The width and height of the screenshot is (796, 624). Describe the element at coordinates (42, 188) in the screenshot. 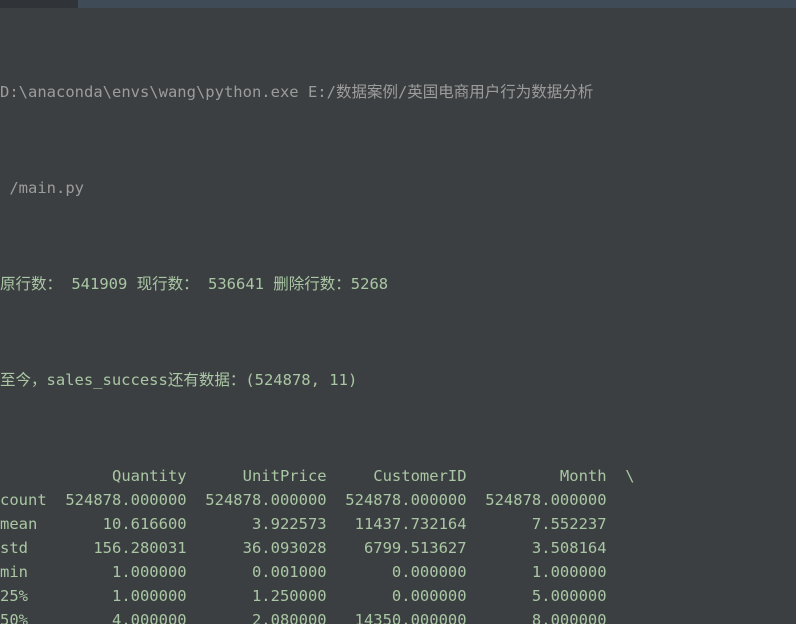

I see `console-command-line-2: /main.py` at that location.